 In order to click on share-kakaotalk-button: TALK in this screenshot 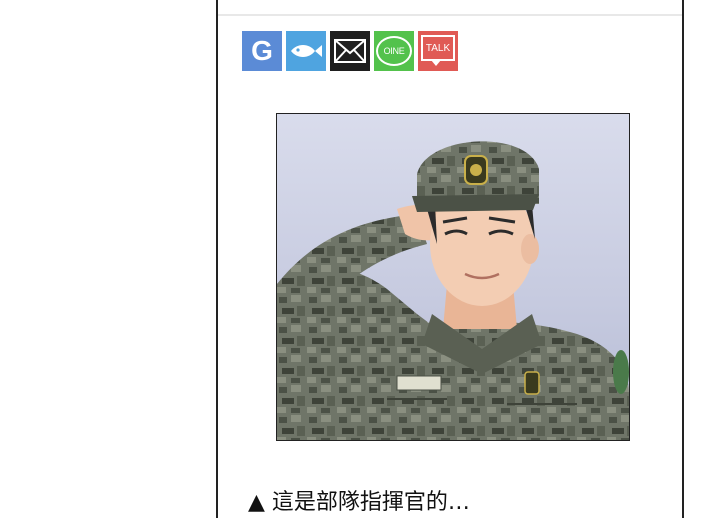, I will do `click(438, 51)`.